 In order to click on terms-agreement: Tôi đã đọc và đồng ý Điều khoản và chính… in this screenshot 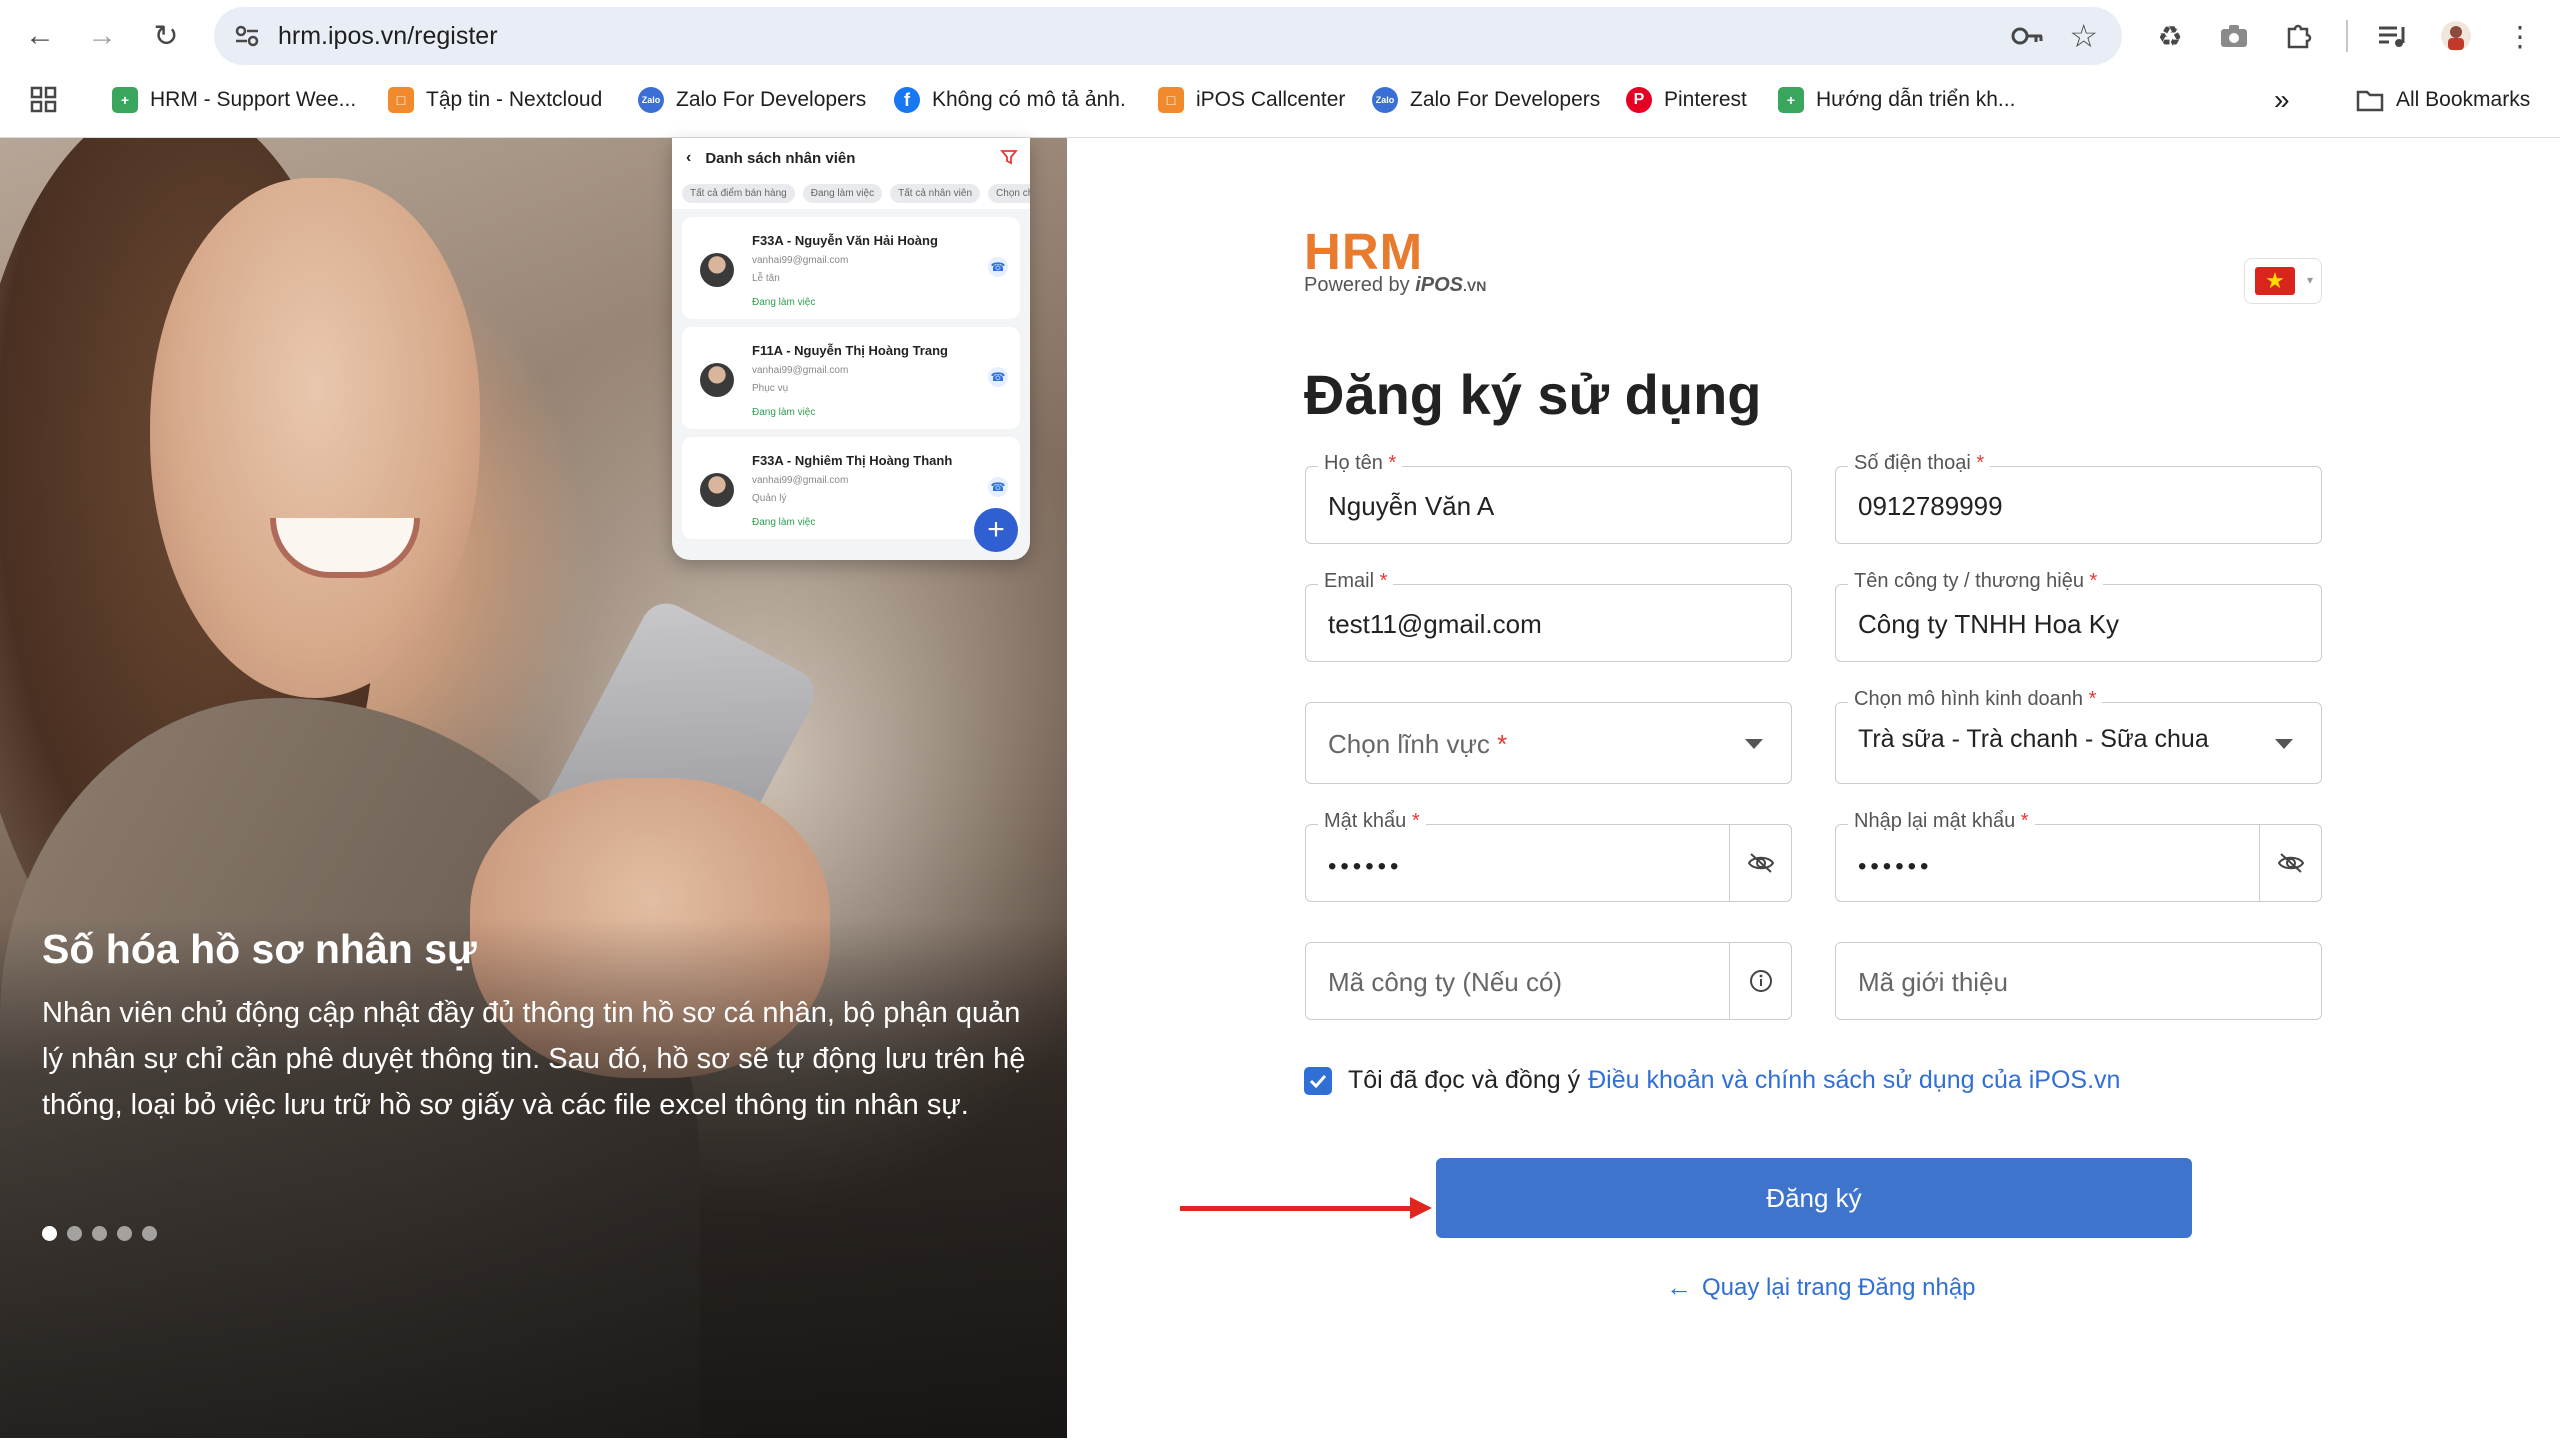, I will do `click(1712, 1080)`.